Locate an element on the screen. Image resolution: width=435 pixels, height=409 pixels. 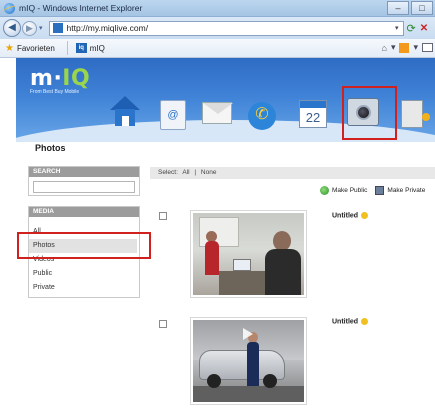
make-public-button: Make Public is located at coordinates (349, 190).